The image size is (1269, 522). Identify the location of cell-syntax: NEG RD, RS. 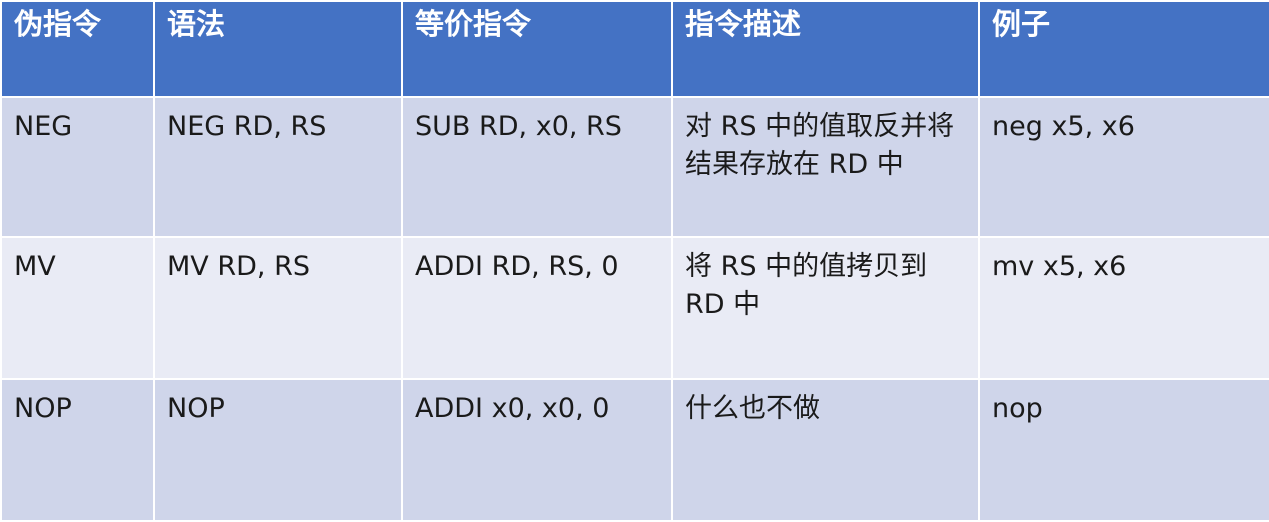
(278, 167).